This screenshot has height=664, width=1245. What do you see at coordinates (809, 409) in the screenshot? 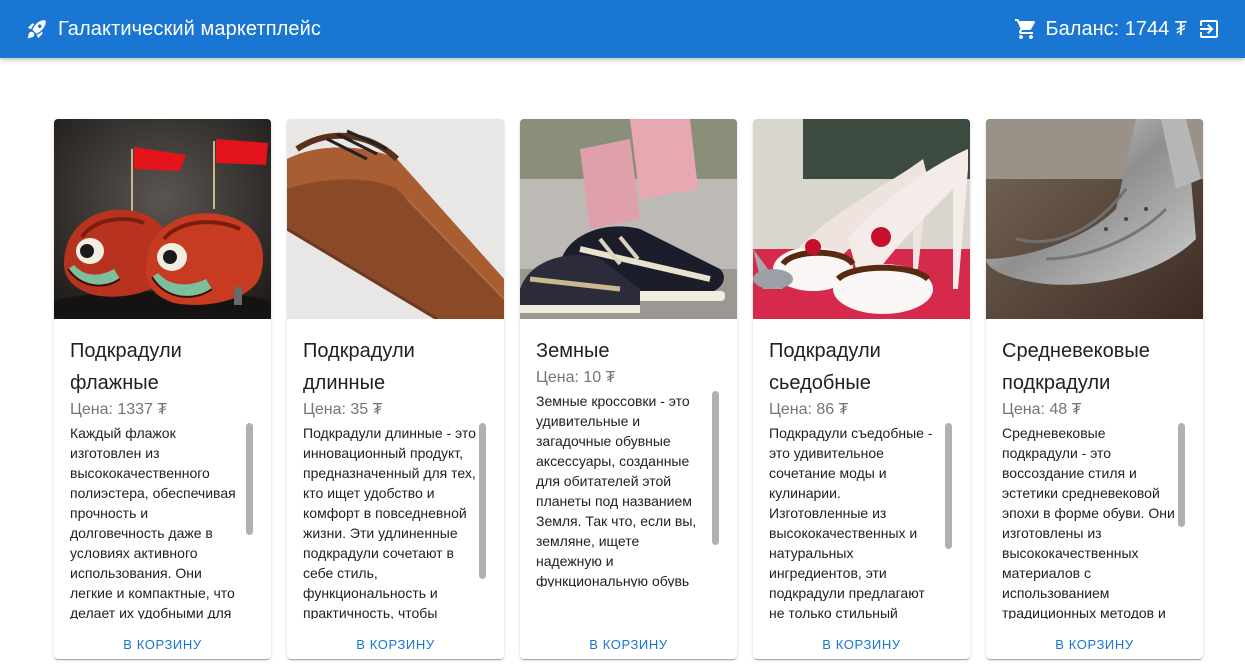
I see `product-price: Цена: 86 ₮` at bounding box center [809, 409].